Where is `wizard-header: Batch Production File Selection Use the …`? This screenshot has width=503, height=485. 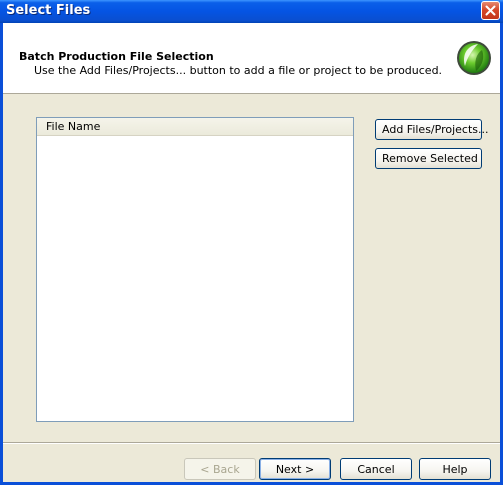 wizard-header: Batch Production File Selection Use the … is located at coordinates (251, 58).